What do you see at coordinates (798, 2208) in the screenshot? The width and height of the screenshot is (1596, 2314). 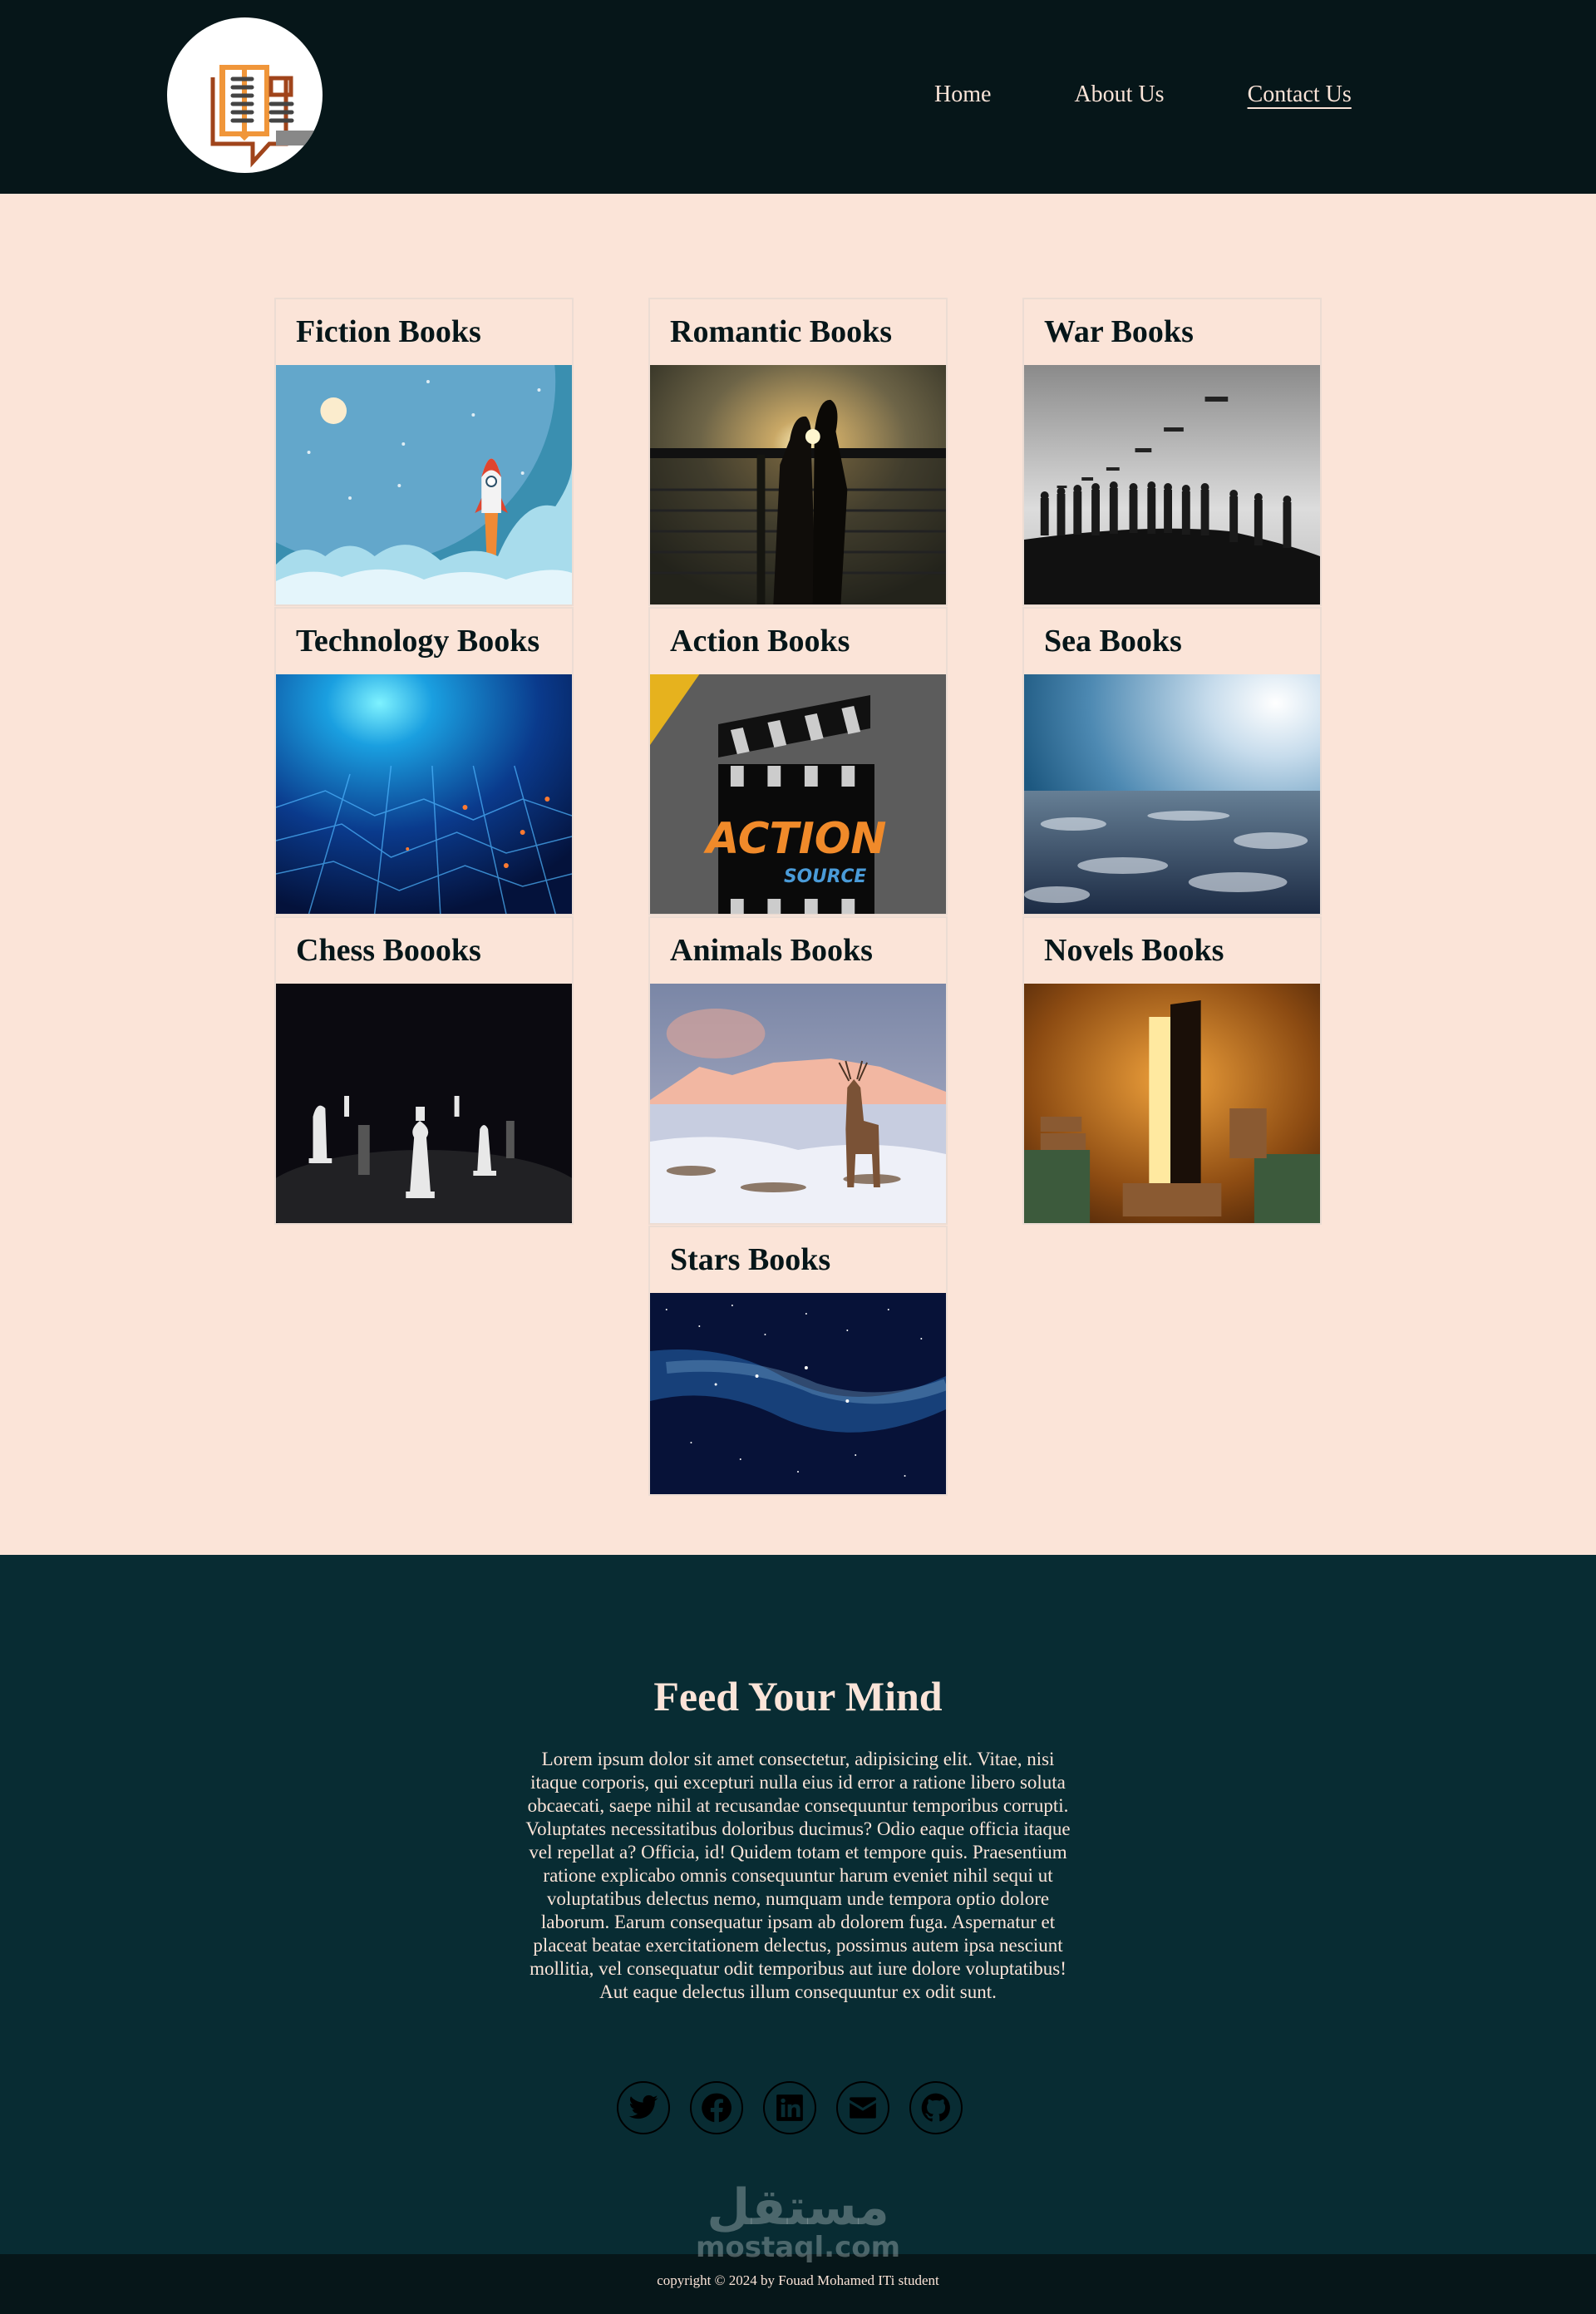 I see `watermark-arabic: مستقل` at bounding box center [798, 2208].